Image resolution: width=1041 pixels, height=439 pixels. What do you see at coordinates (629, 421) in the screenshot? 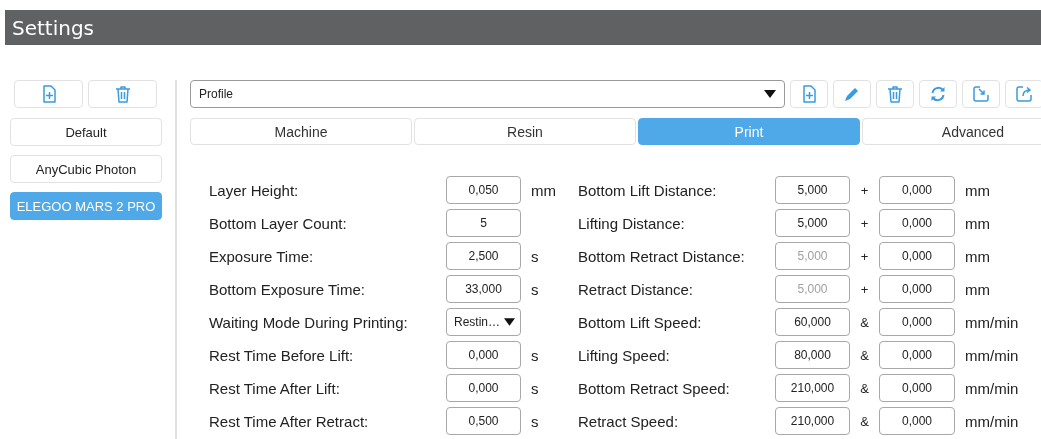
I see `field-label: Retract Speed:` at bounding box center [629, 421].